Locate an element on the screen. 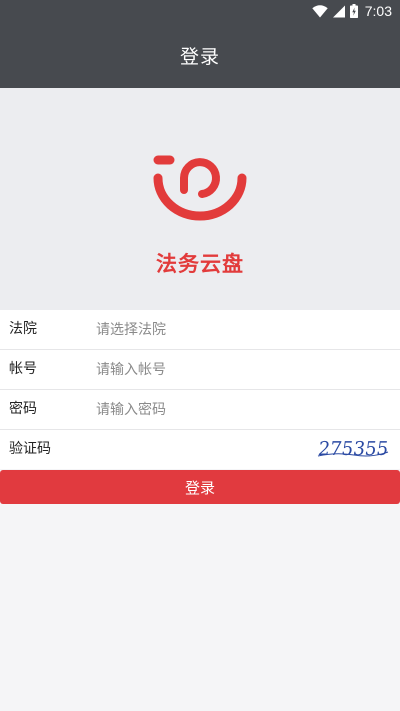  account-input is located at coordinates (196, 369).